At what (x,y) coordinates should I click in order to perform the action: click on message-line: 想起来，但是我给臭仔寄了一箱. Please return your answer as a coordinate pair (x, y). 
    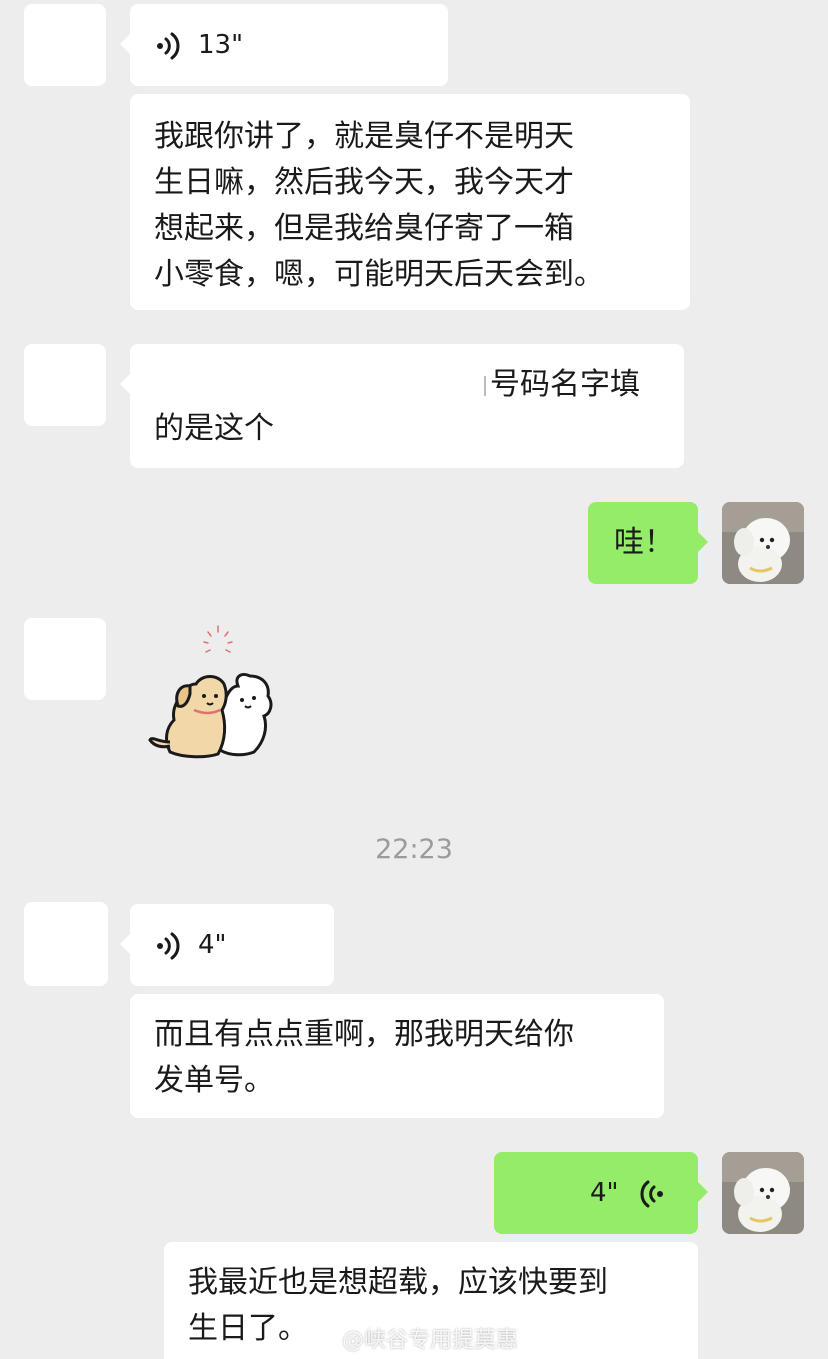
    Looking at the image, I should click on (364, 228).